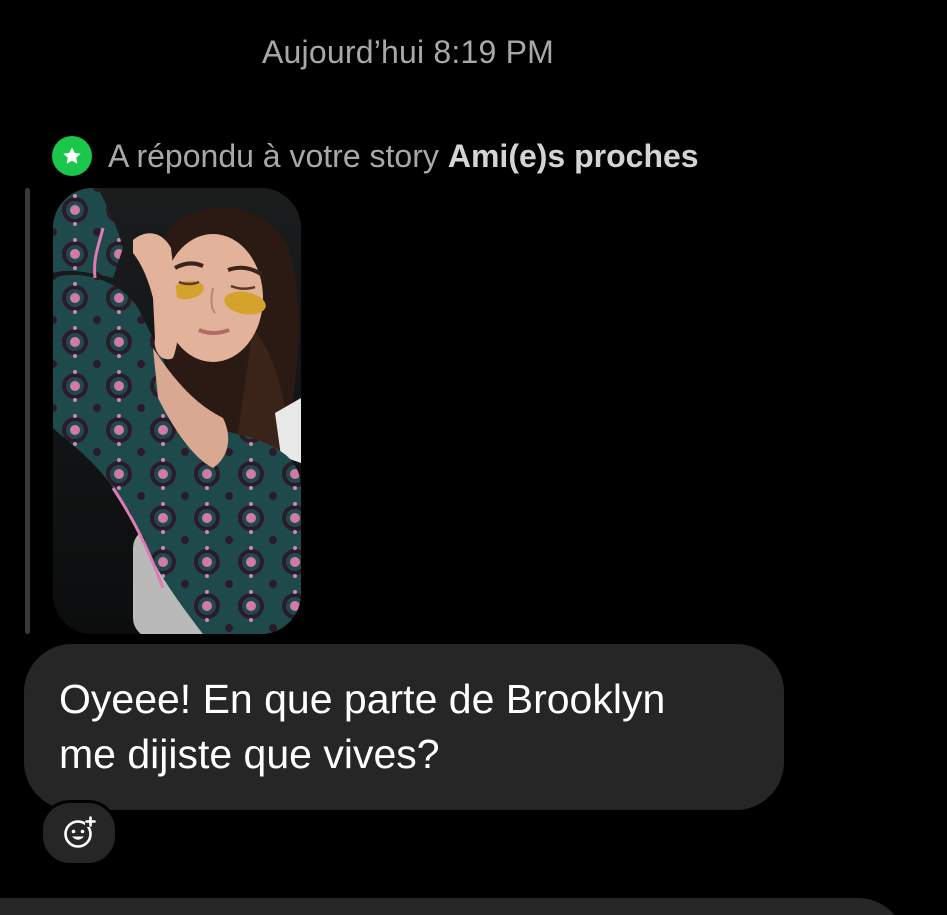 Image resolution: width=947 pixels, height=915 pixels. I want to click on message-timestamp: Aujourd’hui 8:19 PM, so click(408, 52).